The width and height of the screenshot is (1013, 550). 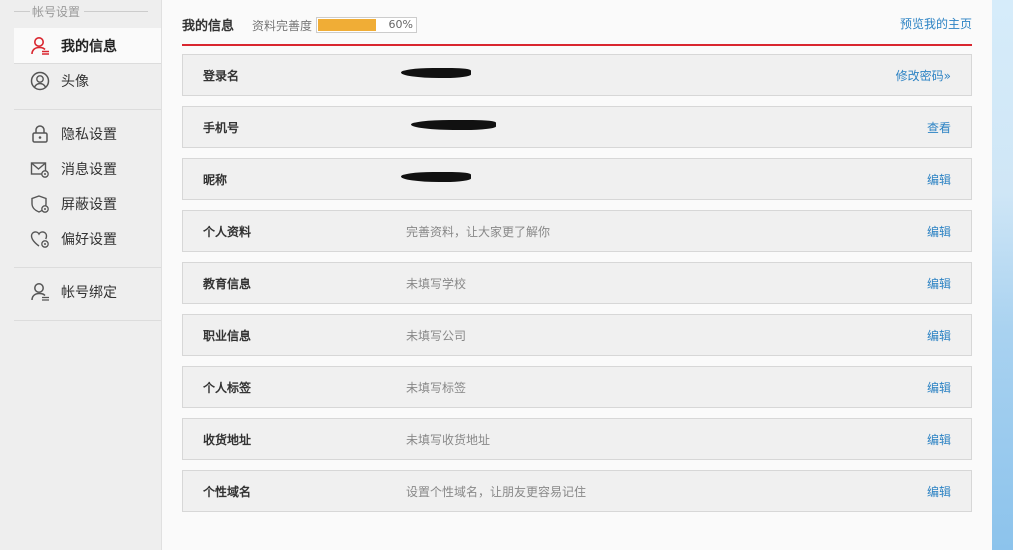 I want to click on info-row-profile: 个人资料 完善资料，让大家更了解你 编辑, so click(x=577, y=231).